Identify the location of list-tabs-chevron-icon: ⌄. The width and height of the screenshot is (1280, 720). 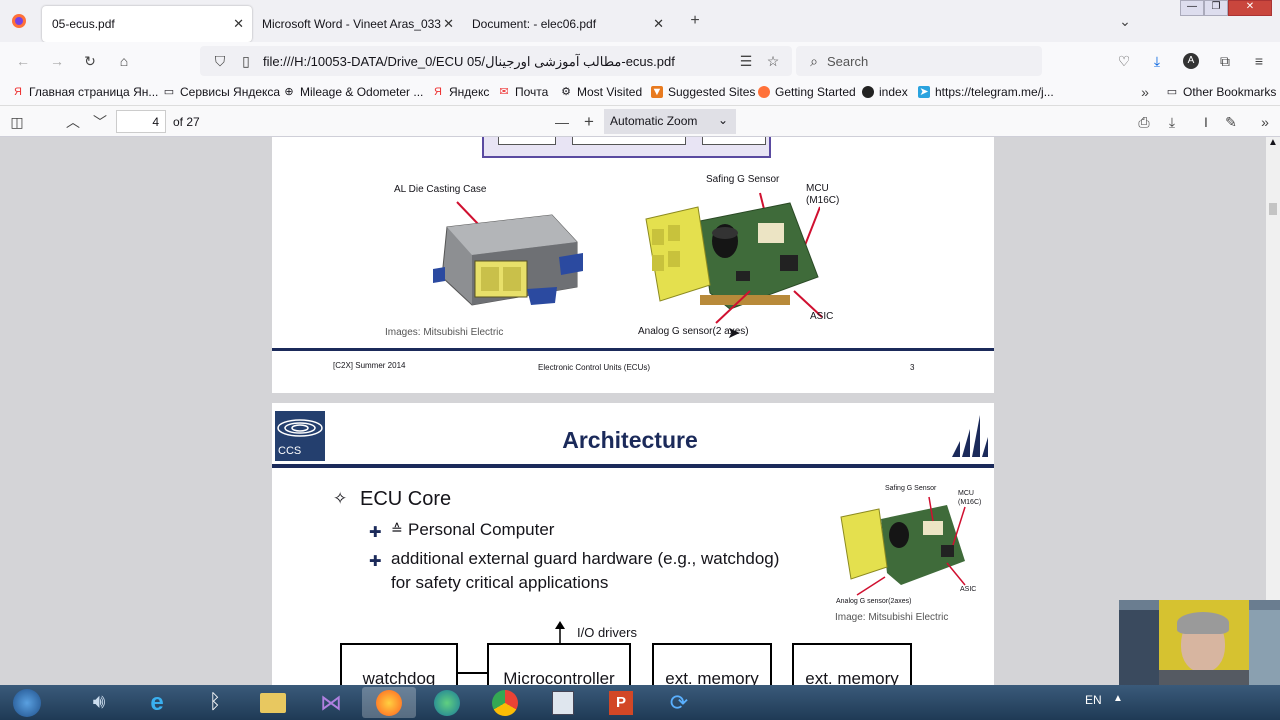
(1125, 21).